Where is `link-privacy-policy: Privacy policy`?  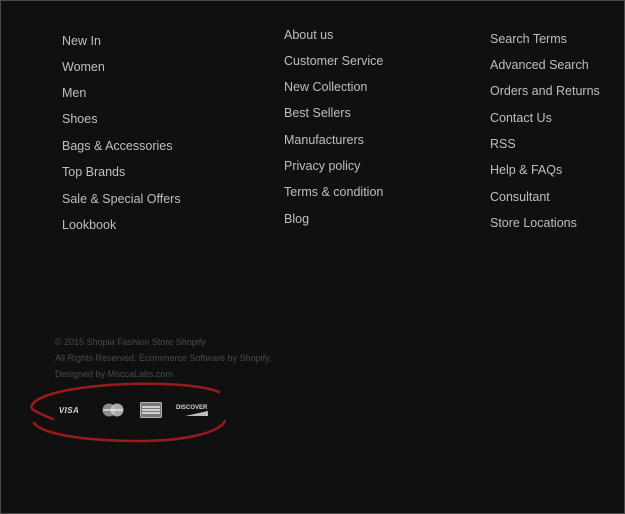 link-privacy-policy: Privacy policy is located at coordinates (322, 166).